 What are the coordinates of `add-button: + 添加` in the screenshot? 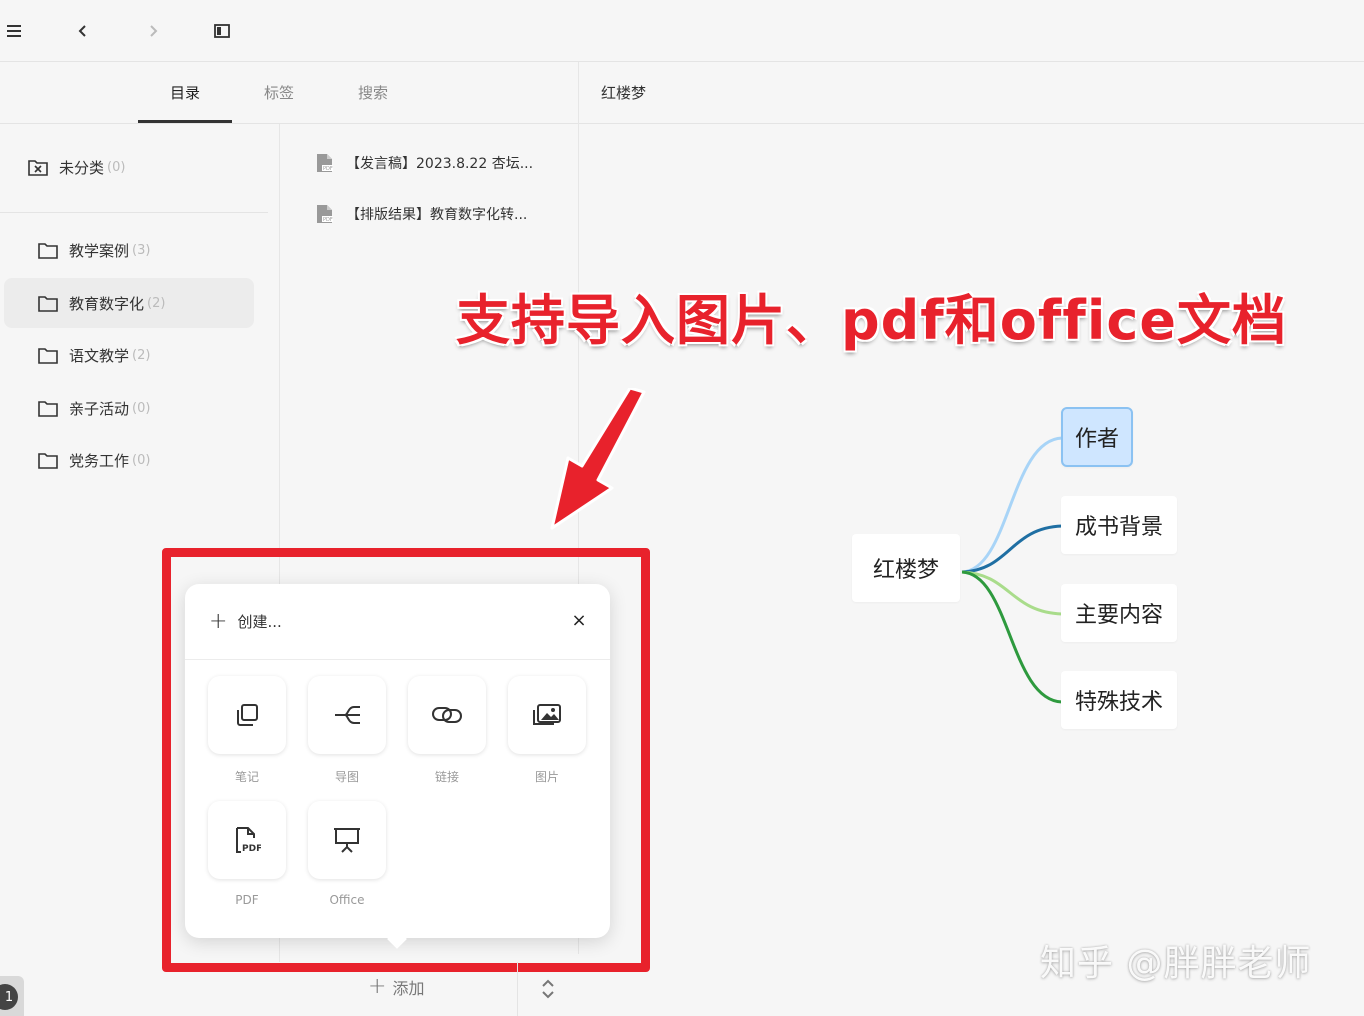 It's located at (396, 986).